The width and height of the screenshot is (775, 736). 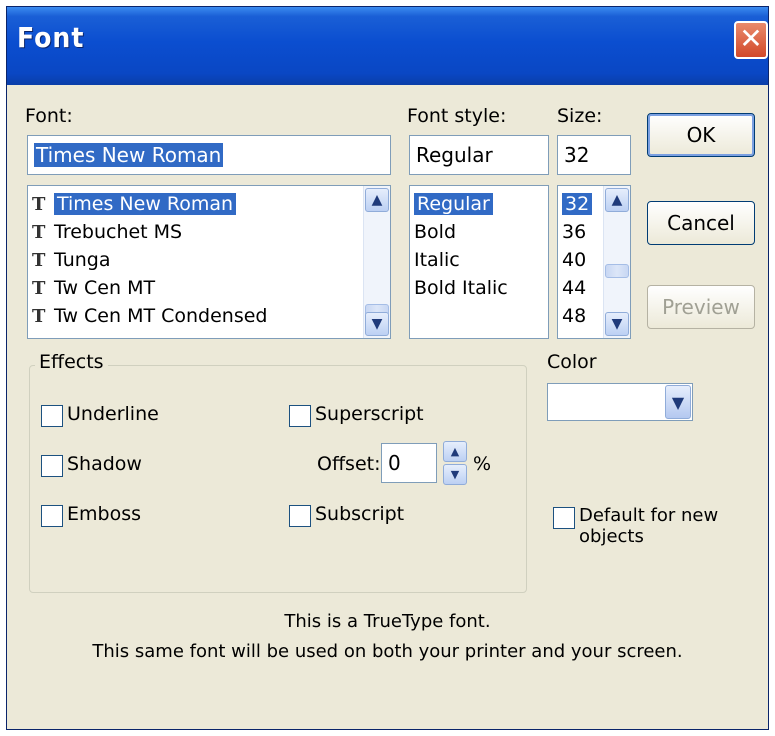 What do you see at coordinates (113, 414) in the screenshot?
I see `underline-label: Underline` at bounding box center [113, 414].